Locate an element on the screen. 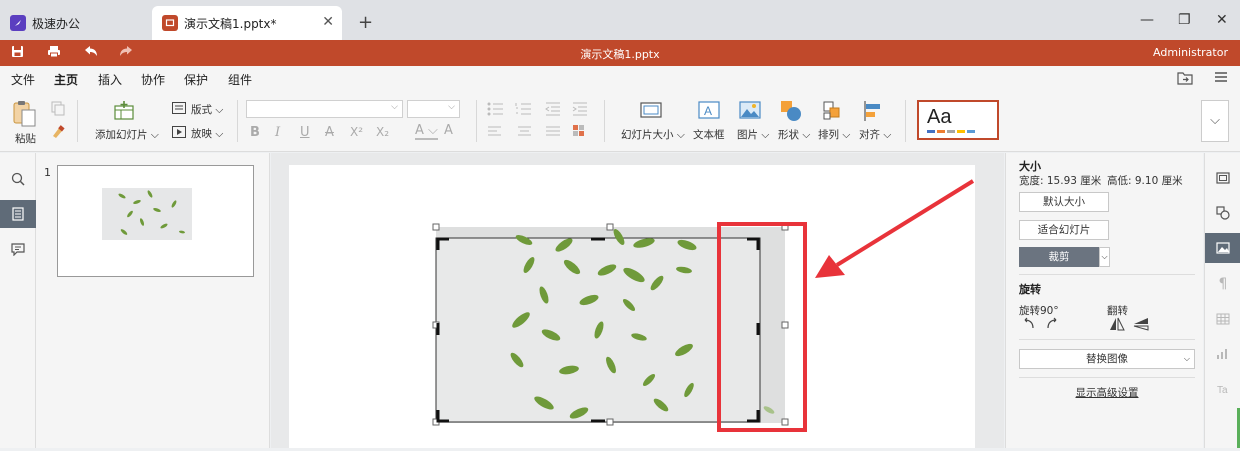 The width and height of the screenshot is (1240, 451). table-settings-icon is located at coordinates (1222, 319).